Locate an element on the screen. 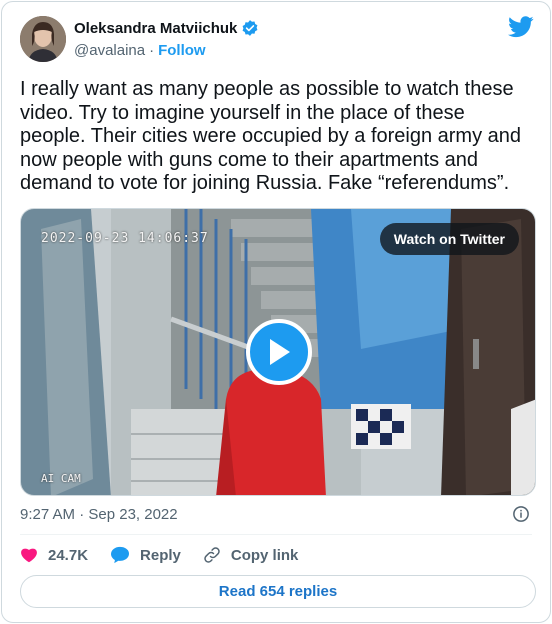  play-button is located at coordinates (279, 352).